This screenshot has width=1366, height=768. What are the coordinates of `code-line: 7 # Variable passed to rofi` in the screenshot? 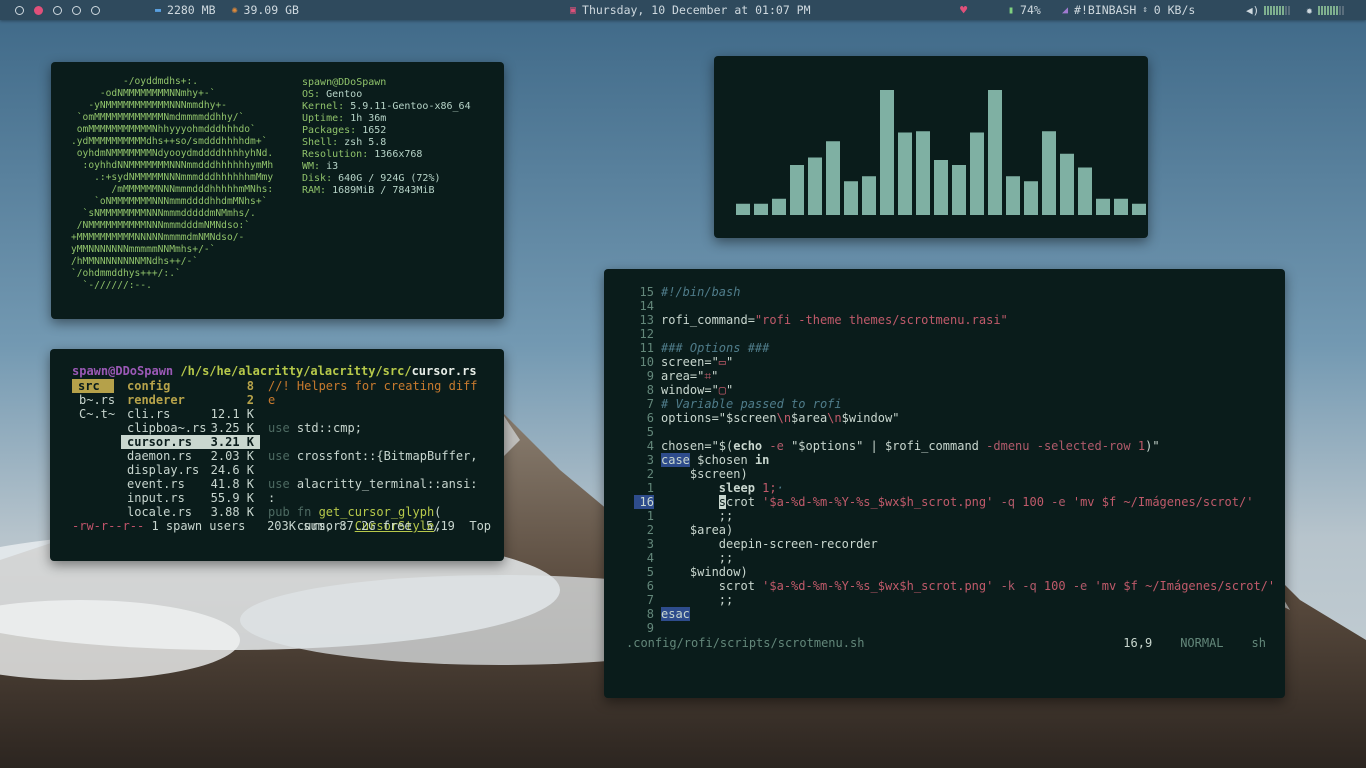 It's located at (952, 404).